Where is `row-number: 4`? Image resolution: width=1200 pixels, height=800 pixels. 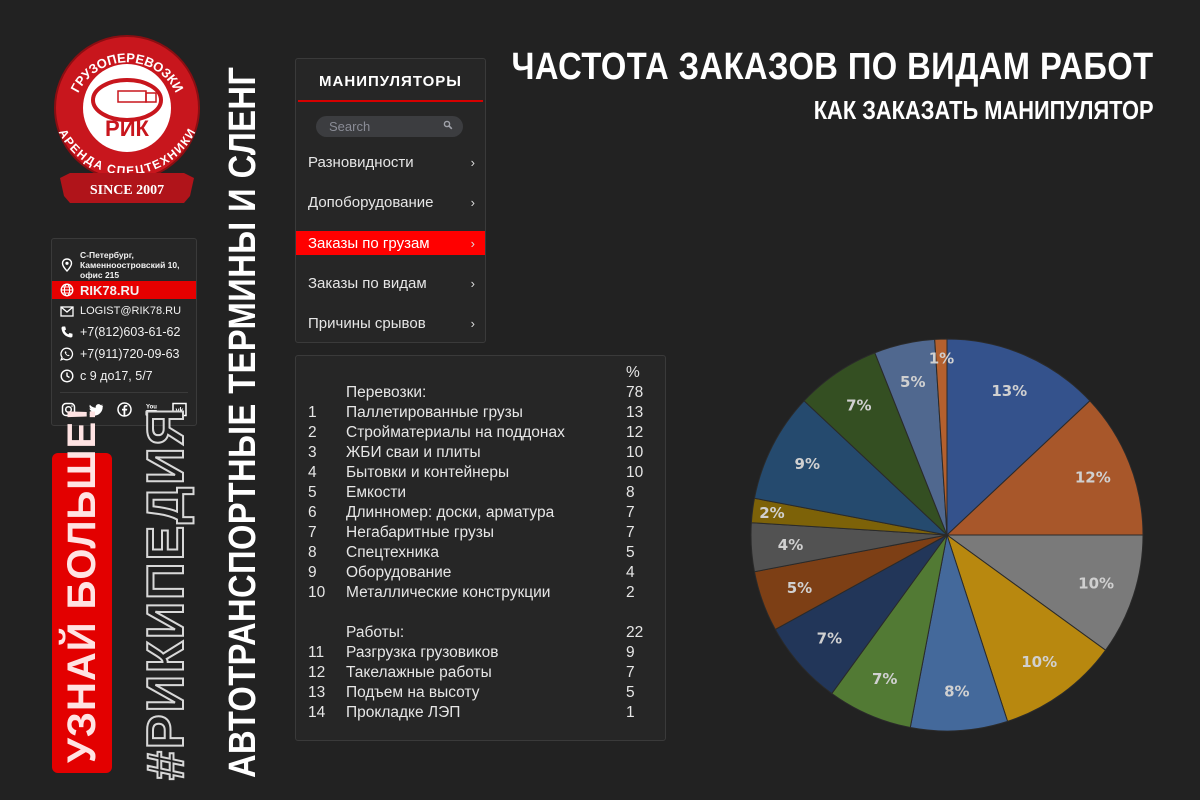
row-number: 4 is located at coordinates (312, 472).